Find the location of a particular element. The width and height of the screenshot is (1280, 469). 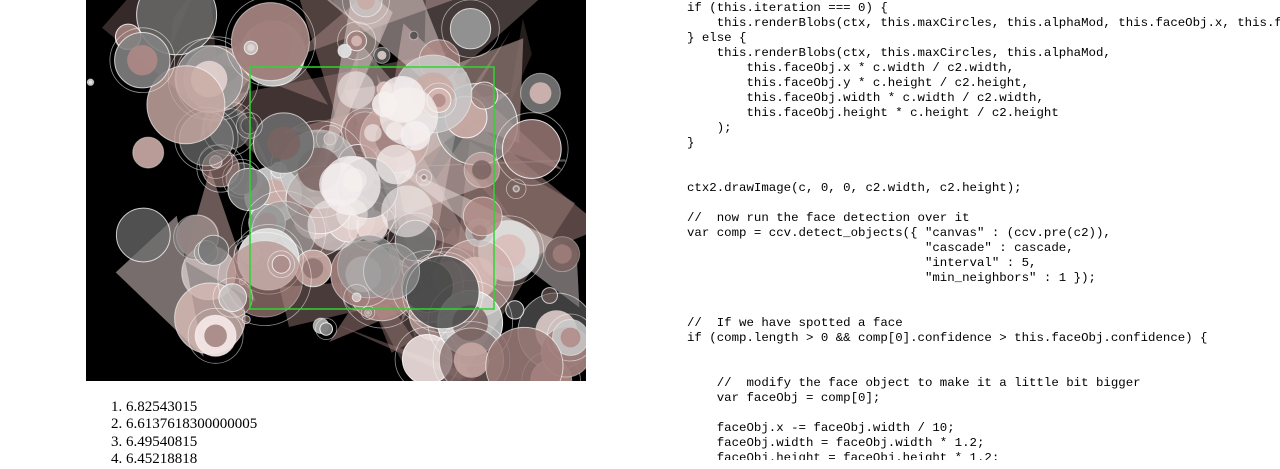

code-line: faceObj.x -= faceObj.width / 10; is located at coordinates (835, 428).